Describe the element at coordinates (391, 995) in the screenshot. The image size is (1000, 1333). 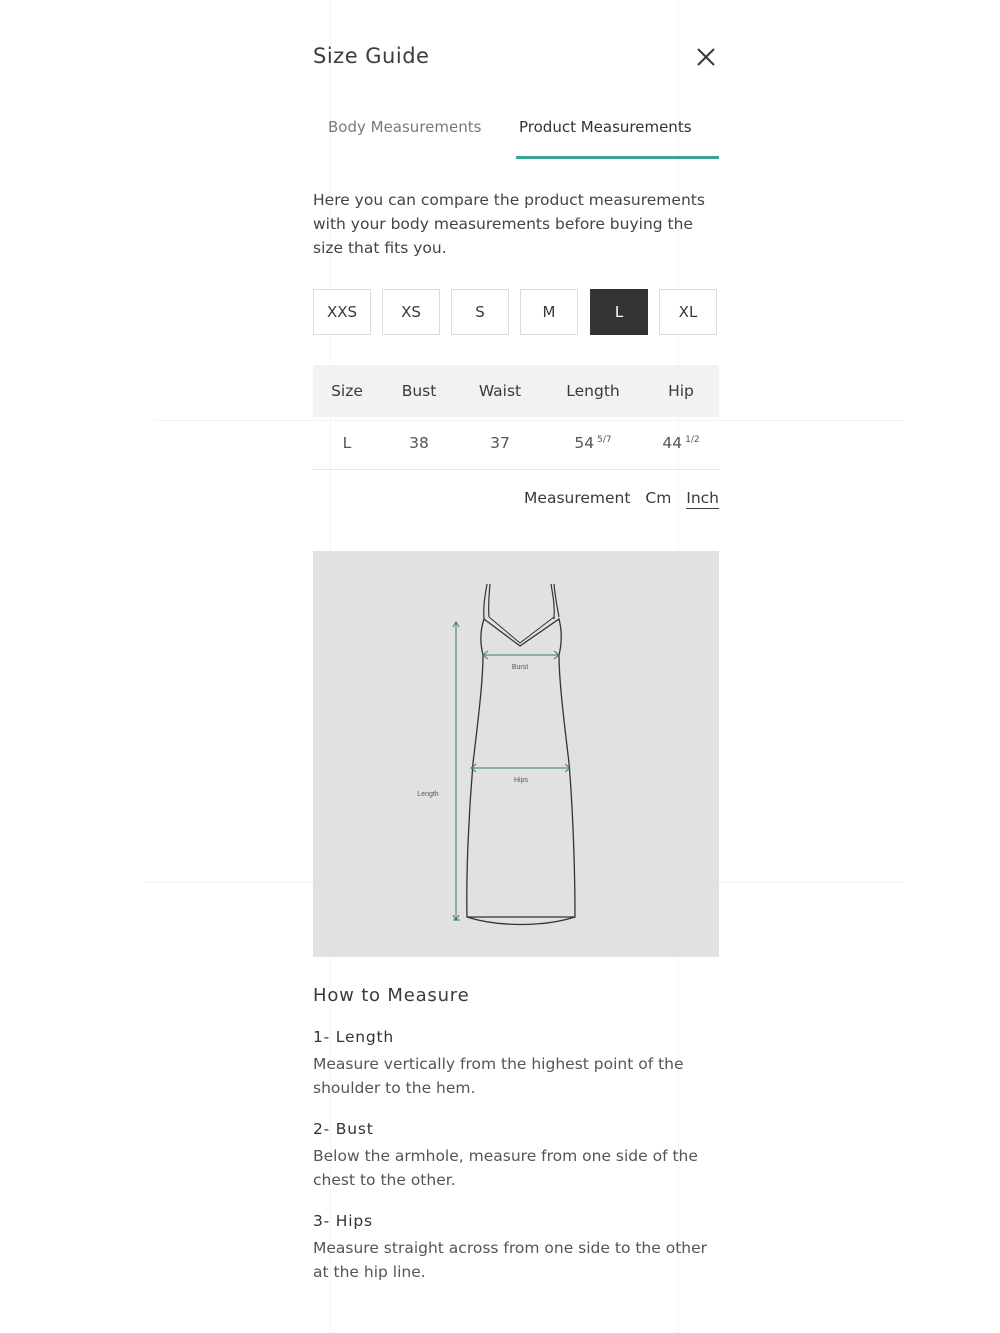
I see `how-to-measure-title: How to Measure` at that location.